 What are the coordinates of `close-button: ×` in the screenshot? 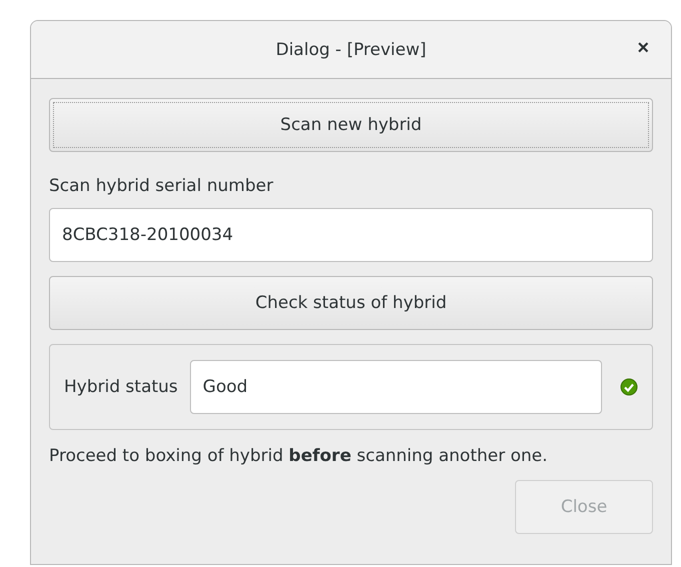 It's located at (643, 48).